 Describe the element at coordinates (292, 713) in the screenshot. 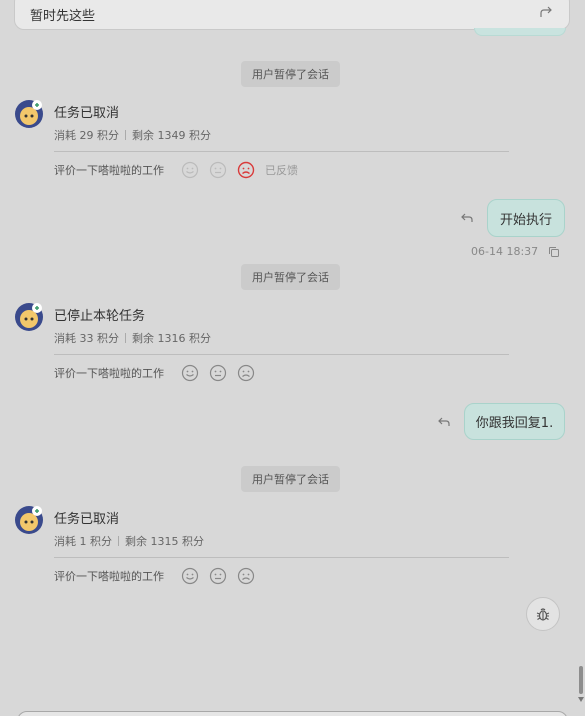

I see `message-input` at that location.